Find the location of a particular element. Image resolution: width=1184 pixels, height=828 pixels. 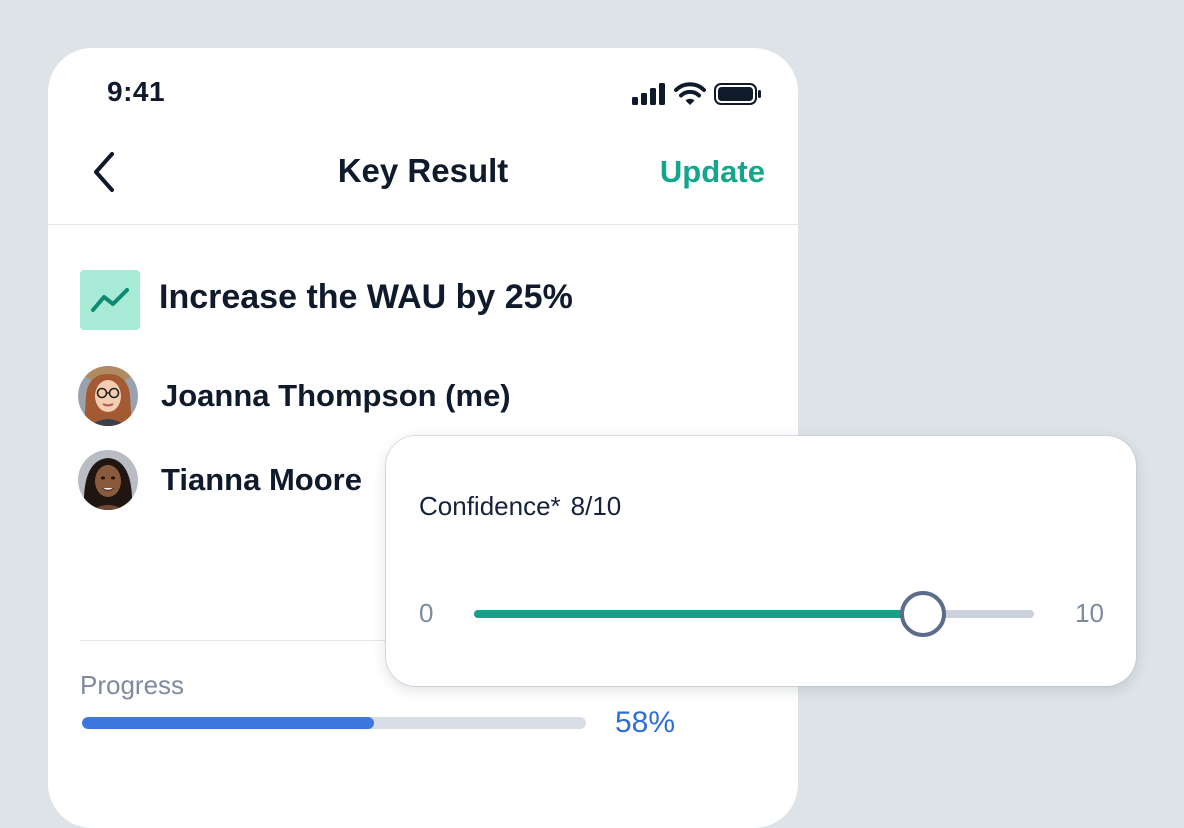

slider-fill is located at coordinates (698, 614).